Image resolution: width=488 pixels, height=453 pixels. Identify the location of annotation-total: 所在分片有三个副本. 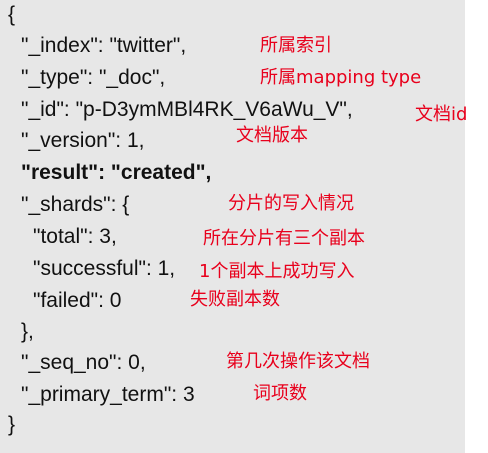
(284, 238).